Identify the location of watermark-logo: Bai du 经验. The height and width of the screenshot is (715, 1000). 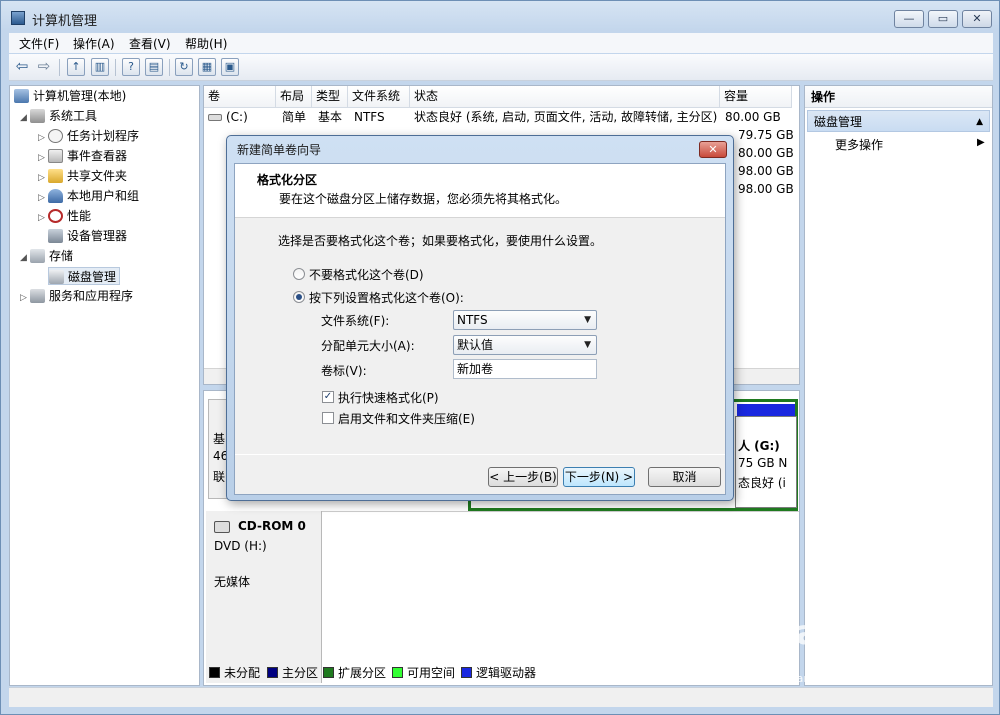
(870, 633).